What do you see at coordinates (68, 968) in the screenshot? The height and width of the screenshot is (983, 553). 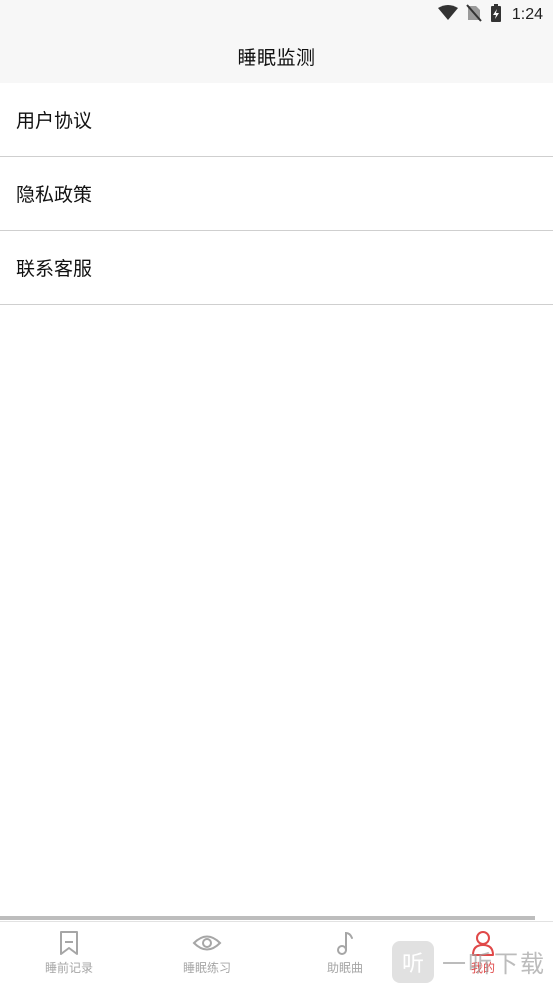 I see `tab-label: 睡前记录` at bounding box center [68, 968].